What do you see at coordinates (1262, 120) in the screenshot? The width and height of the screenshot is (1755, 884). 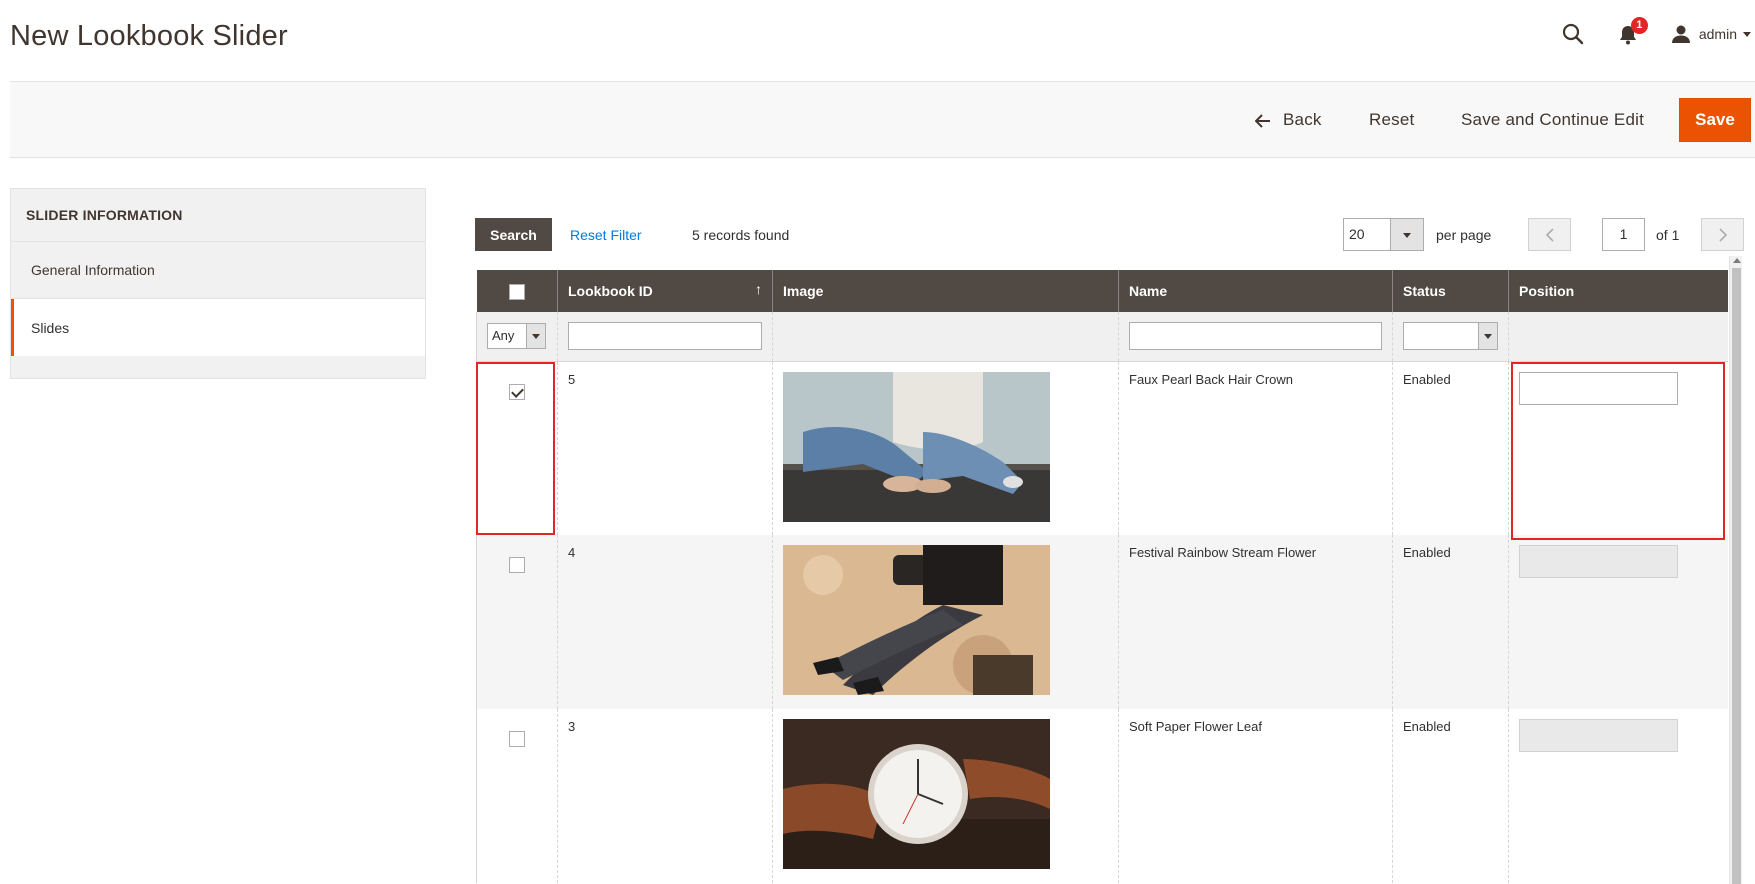 I see `arrow-left-icon` at bounding box center [1262, 120].